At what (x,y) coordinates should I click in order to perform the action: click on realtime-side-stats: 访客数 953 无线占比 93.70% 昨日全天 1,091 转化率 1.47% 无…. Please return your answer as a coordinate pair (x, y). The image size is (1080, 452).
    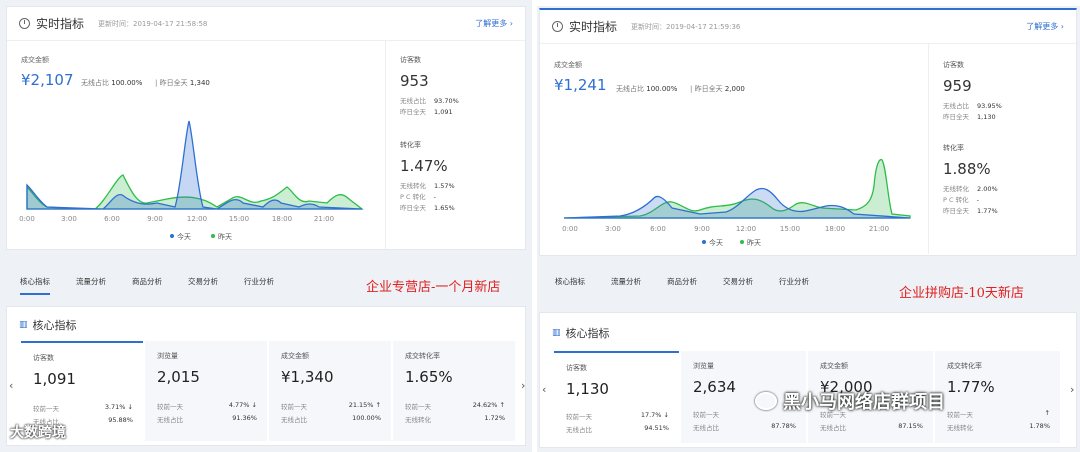
    Looking at the image, I should click on (455, 145).